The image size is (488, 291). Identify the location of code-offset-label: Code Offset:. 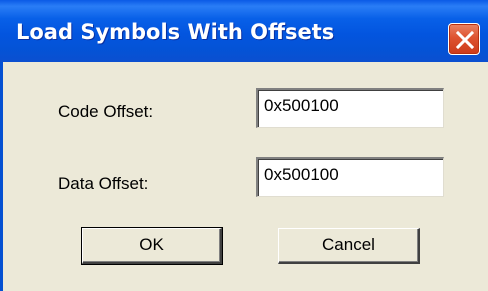
(106, 111).